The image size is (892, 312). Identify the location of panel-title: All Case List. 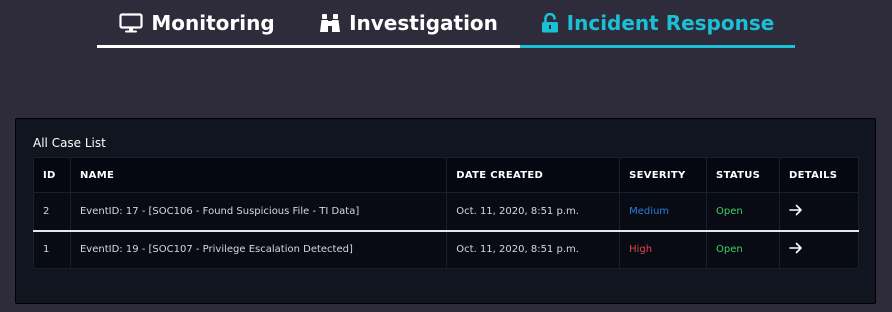
(69, 143).